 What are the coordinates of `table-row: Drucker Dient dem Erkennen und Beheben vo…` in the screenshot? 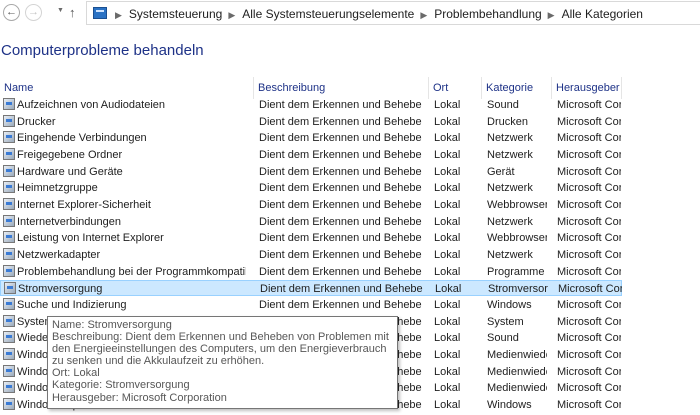 It's located at (311, 122).